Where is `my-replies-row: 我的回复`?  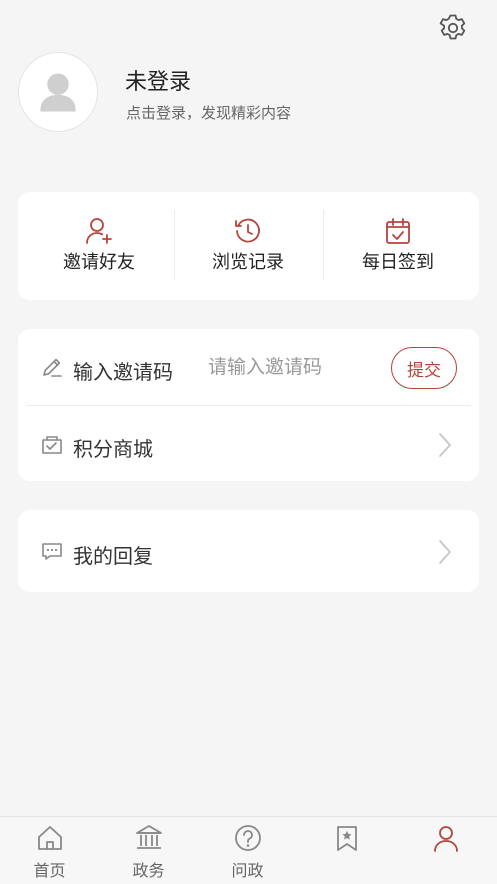
my-replies-row: 我的回复 is located at coordinates (248, 550).